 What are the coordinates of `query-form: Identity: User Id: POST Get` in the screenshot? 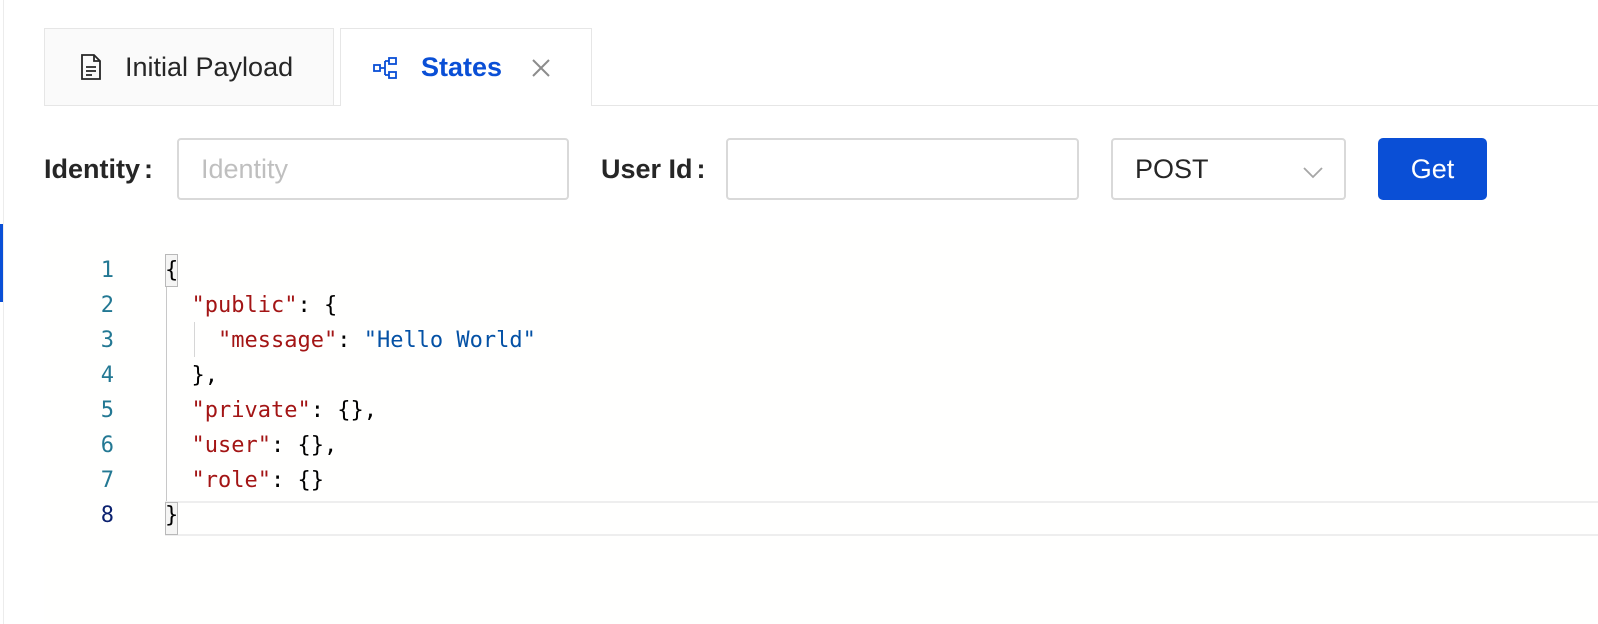 It's located at (821, 169).